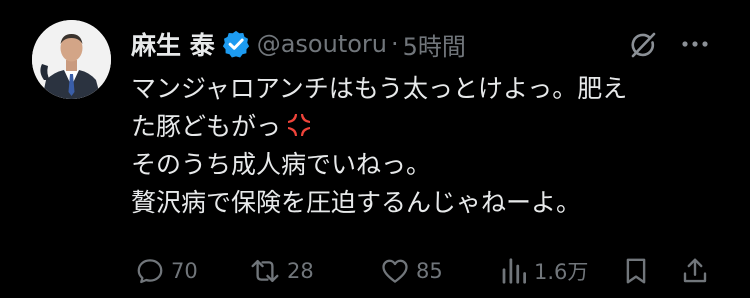 The width and height of the screenshot is (750, 298). Describe the element at coordinates (235, 44) in the screenshot. I see `verified-badge-icon` at that location.